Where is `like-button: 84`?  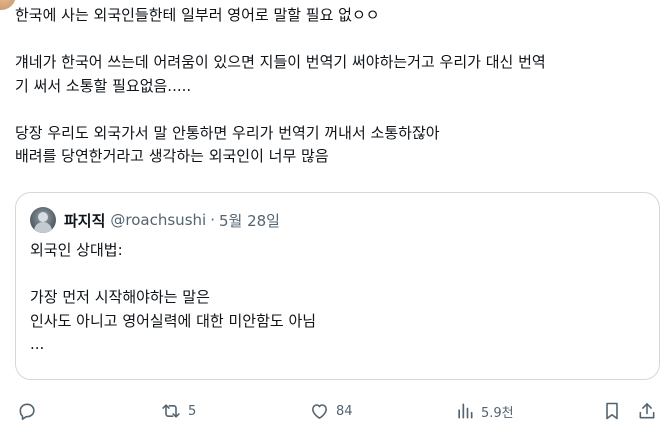 like-button: 84 is located at coordinates (331, 411).